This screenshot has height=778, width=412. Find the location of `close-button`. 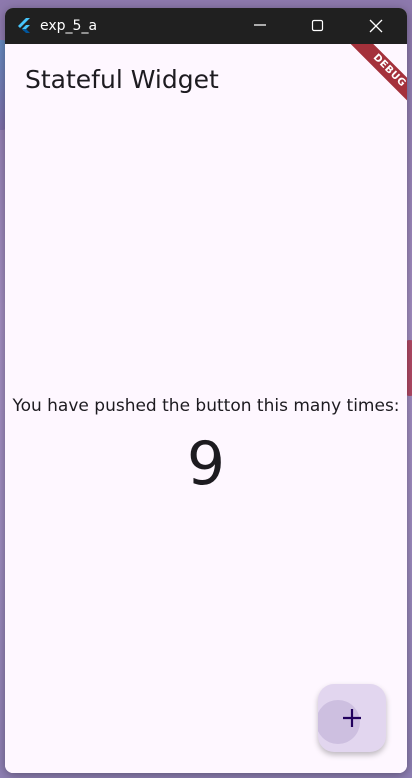

close-button is located at coordinates (376, 26).